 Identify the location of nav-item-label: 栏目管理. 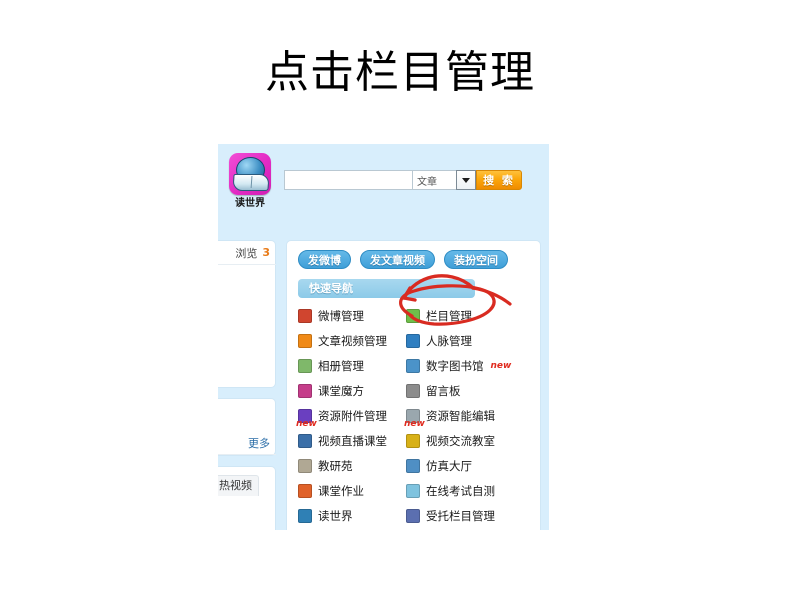
(449, 315).